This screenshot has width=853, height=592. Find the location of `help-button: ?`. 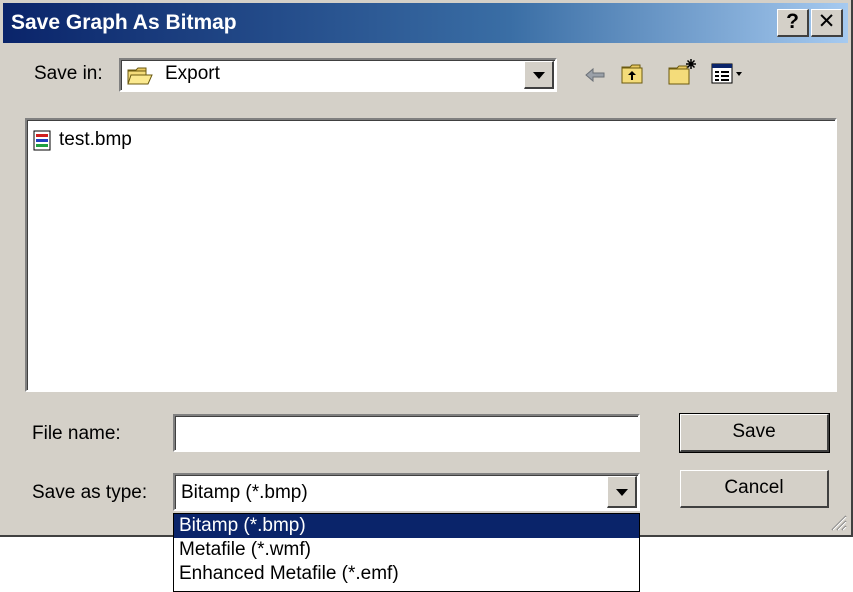

help-button: ? is located at coordinates (793, 23).